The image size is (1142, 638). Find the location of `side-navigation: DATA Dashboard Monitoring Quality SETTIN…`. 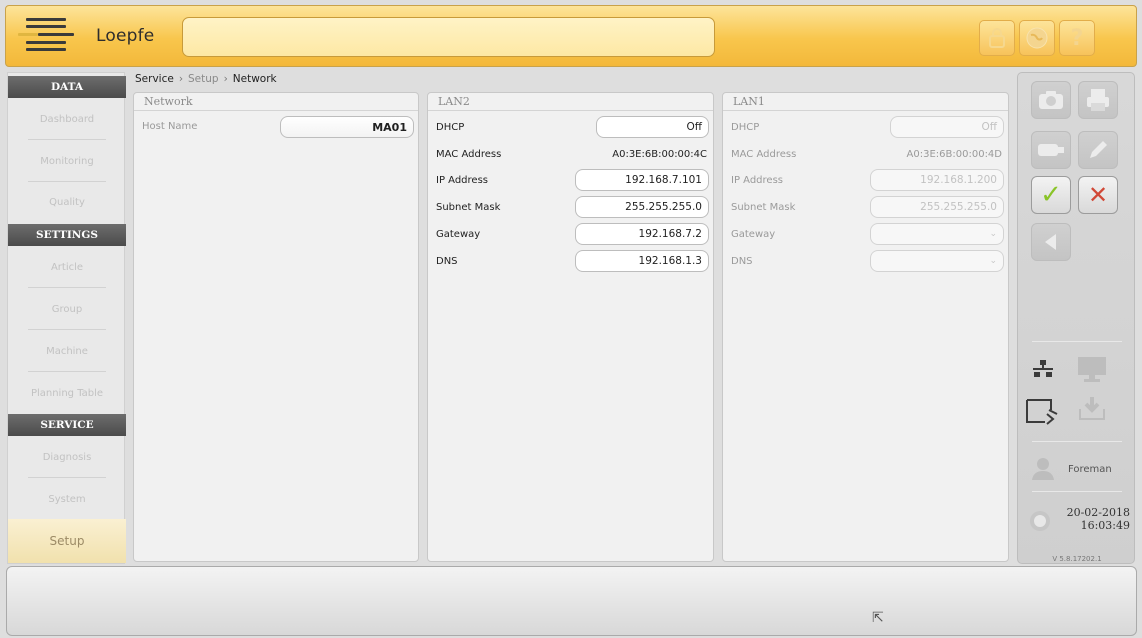

side-navigation: DATA Dashboard Monitoring Quality SETTIN… is located at coordinates (66, 318).